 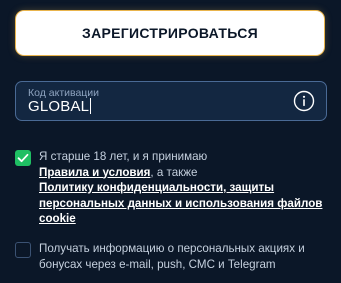 I want to click on activation-code-field: Код активации GLOBAL, so click(x=171, y=101).